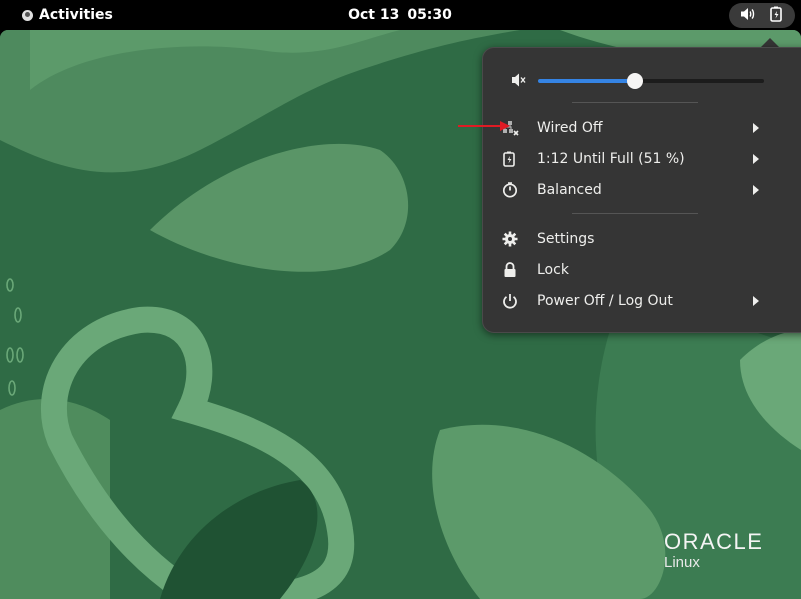  What do you see at coordinates (519, 82) in the screenshot?
I see `volume-muted-icon` at bounding box center [519, 82].